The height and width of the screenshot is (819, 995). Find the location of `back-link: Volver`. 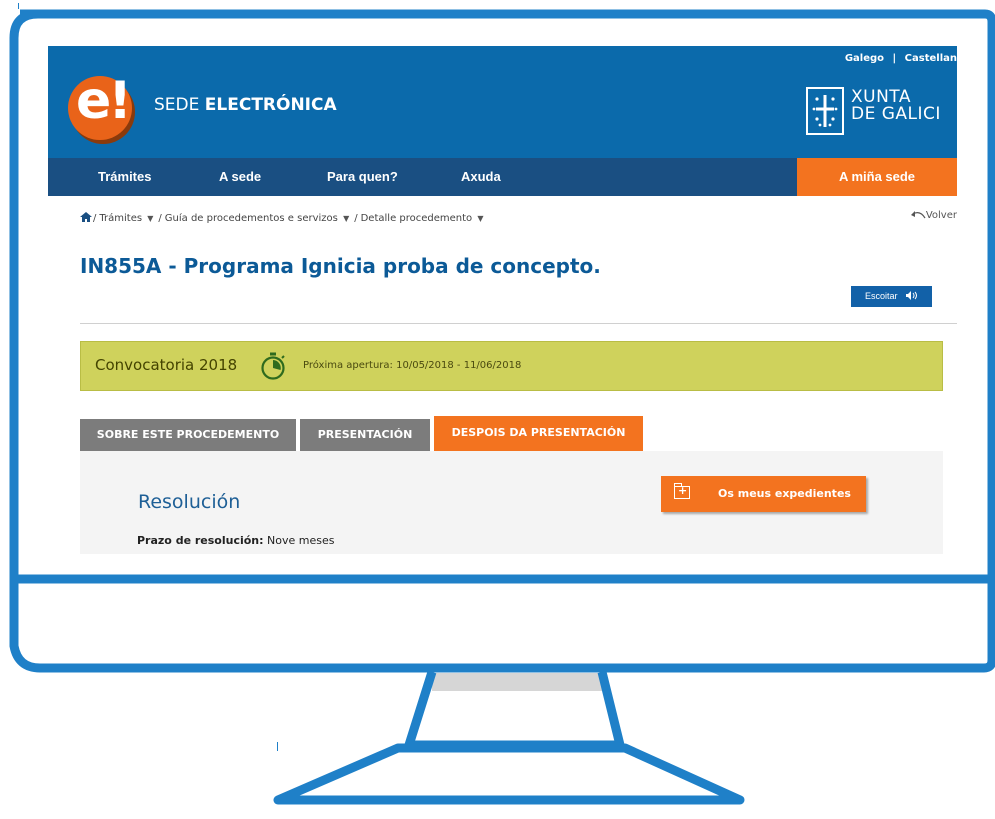

back-link: Volver is located at coordinates (933, 215).